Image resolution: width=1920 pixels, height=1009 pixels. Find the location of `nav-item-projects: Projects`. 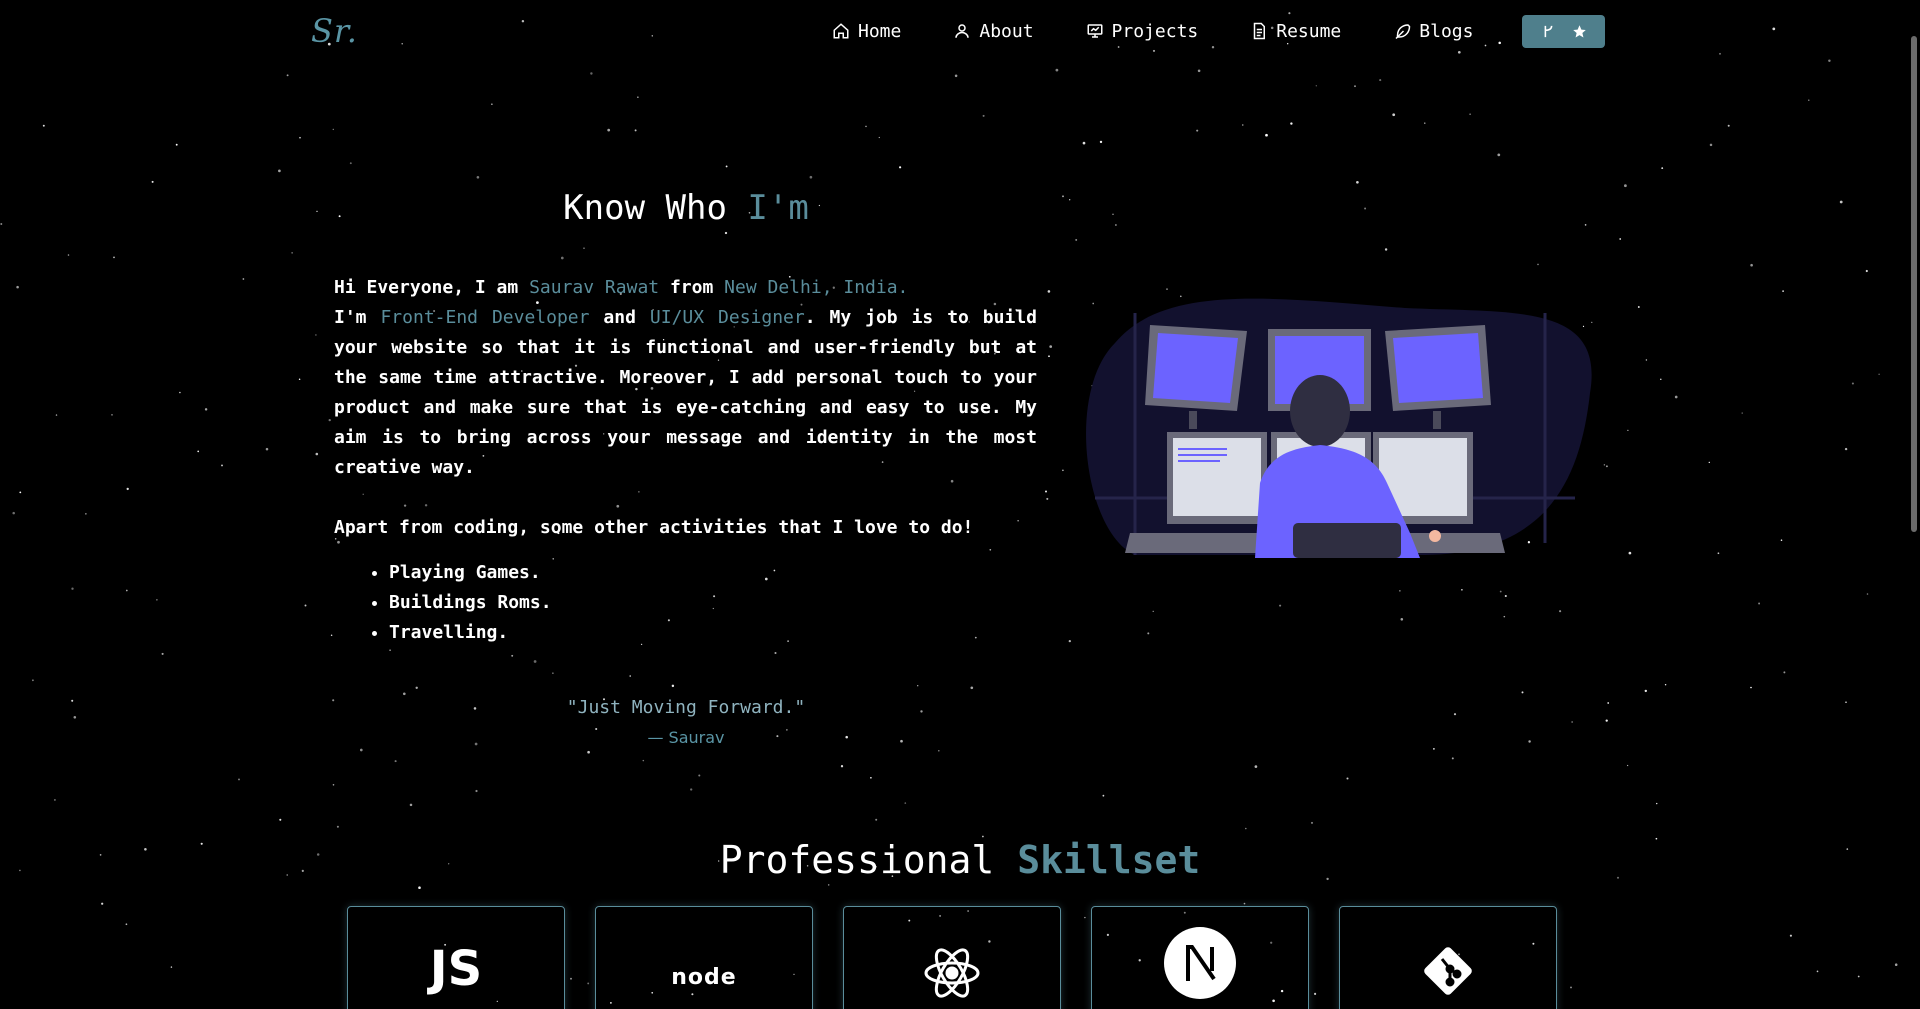

nav-item-projects: Projects is located at coordinates (1142, 31).